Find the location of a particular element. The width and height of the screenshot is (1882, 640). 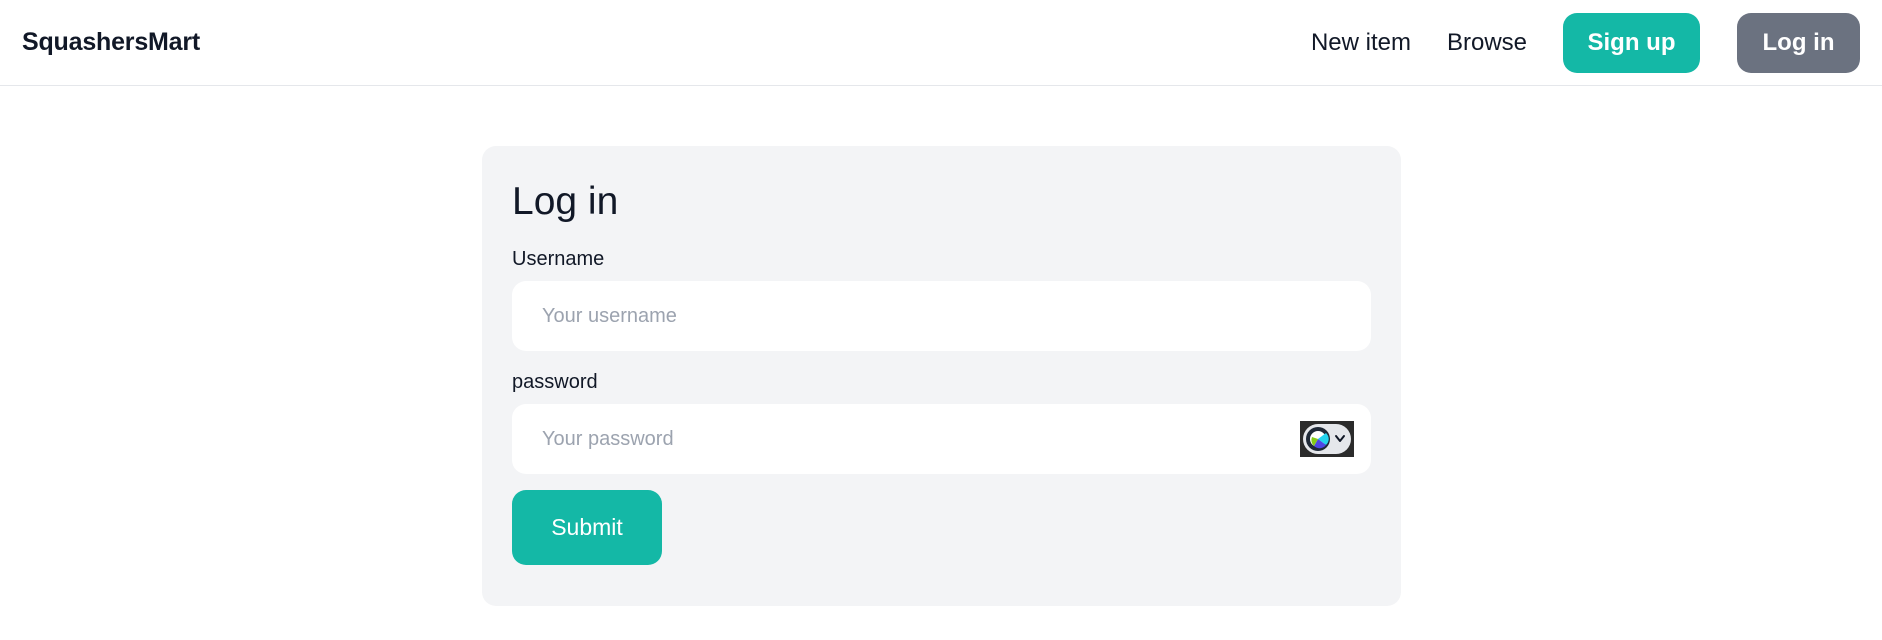

password-field-wrapper is located at coordinates (941, 439).